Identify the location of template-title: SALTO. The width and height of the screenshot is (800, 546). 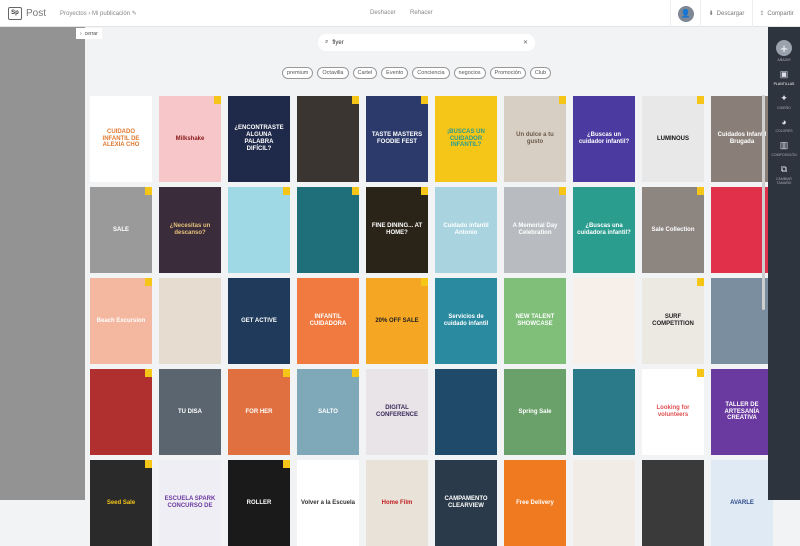
(328, 411).